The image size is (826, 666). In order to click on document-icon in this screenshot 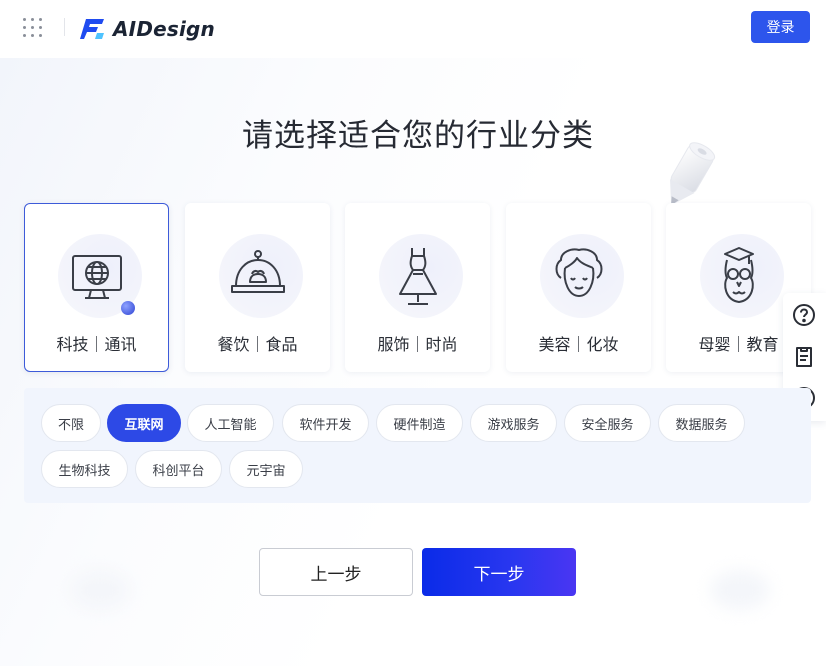, I will do `click(804, 357)`.